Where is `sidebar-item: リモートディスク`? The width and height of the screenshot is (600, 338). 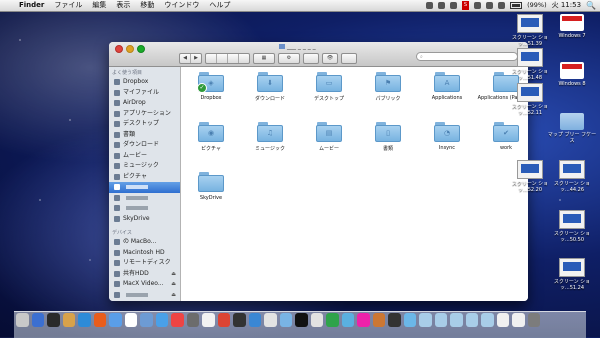
sidebar-item: リモートディスク is located at coordinates (144, 263).